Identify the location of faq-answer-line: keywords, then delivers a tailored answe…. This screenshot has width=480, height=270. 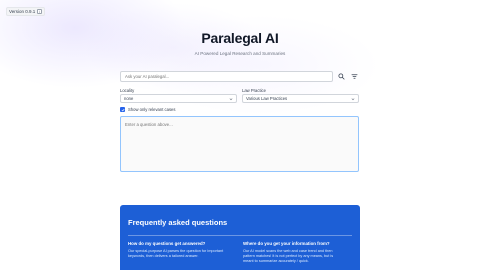
(163, 256).